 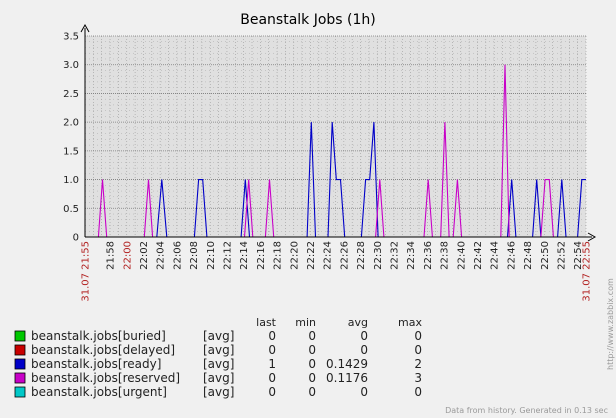 What do you see at coordinates (610, 324) in the screenshot?
I see `side-watermark: http://www.zabbix.com` at bounding box center [610, 324].